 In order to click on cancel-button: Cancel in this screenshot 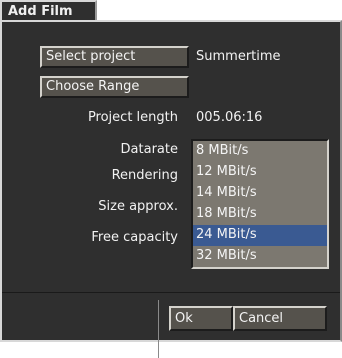, I will do `click(280, 318)`.